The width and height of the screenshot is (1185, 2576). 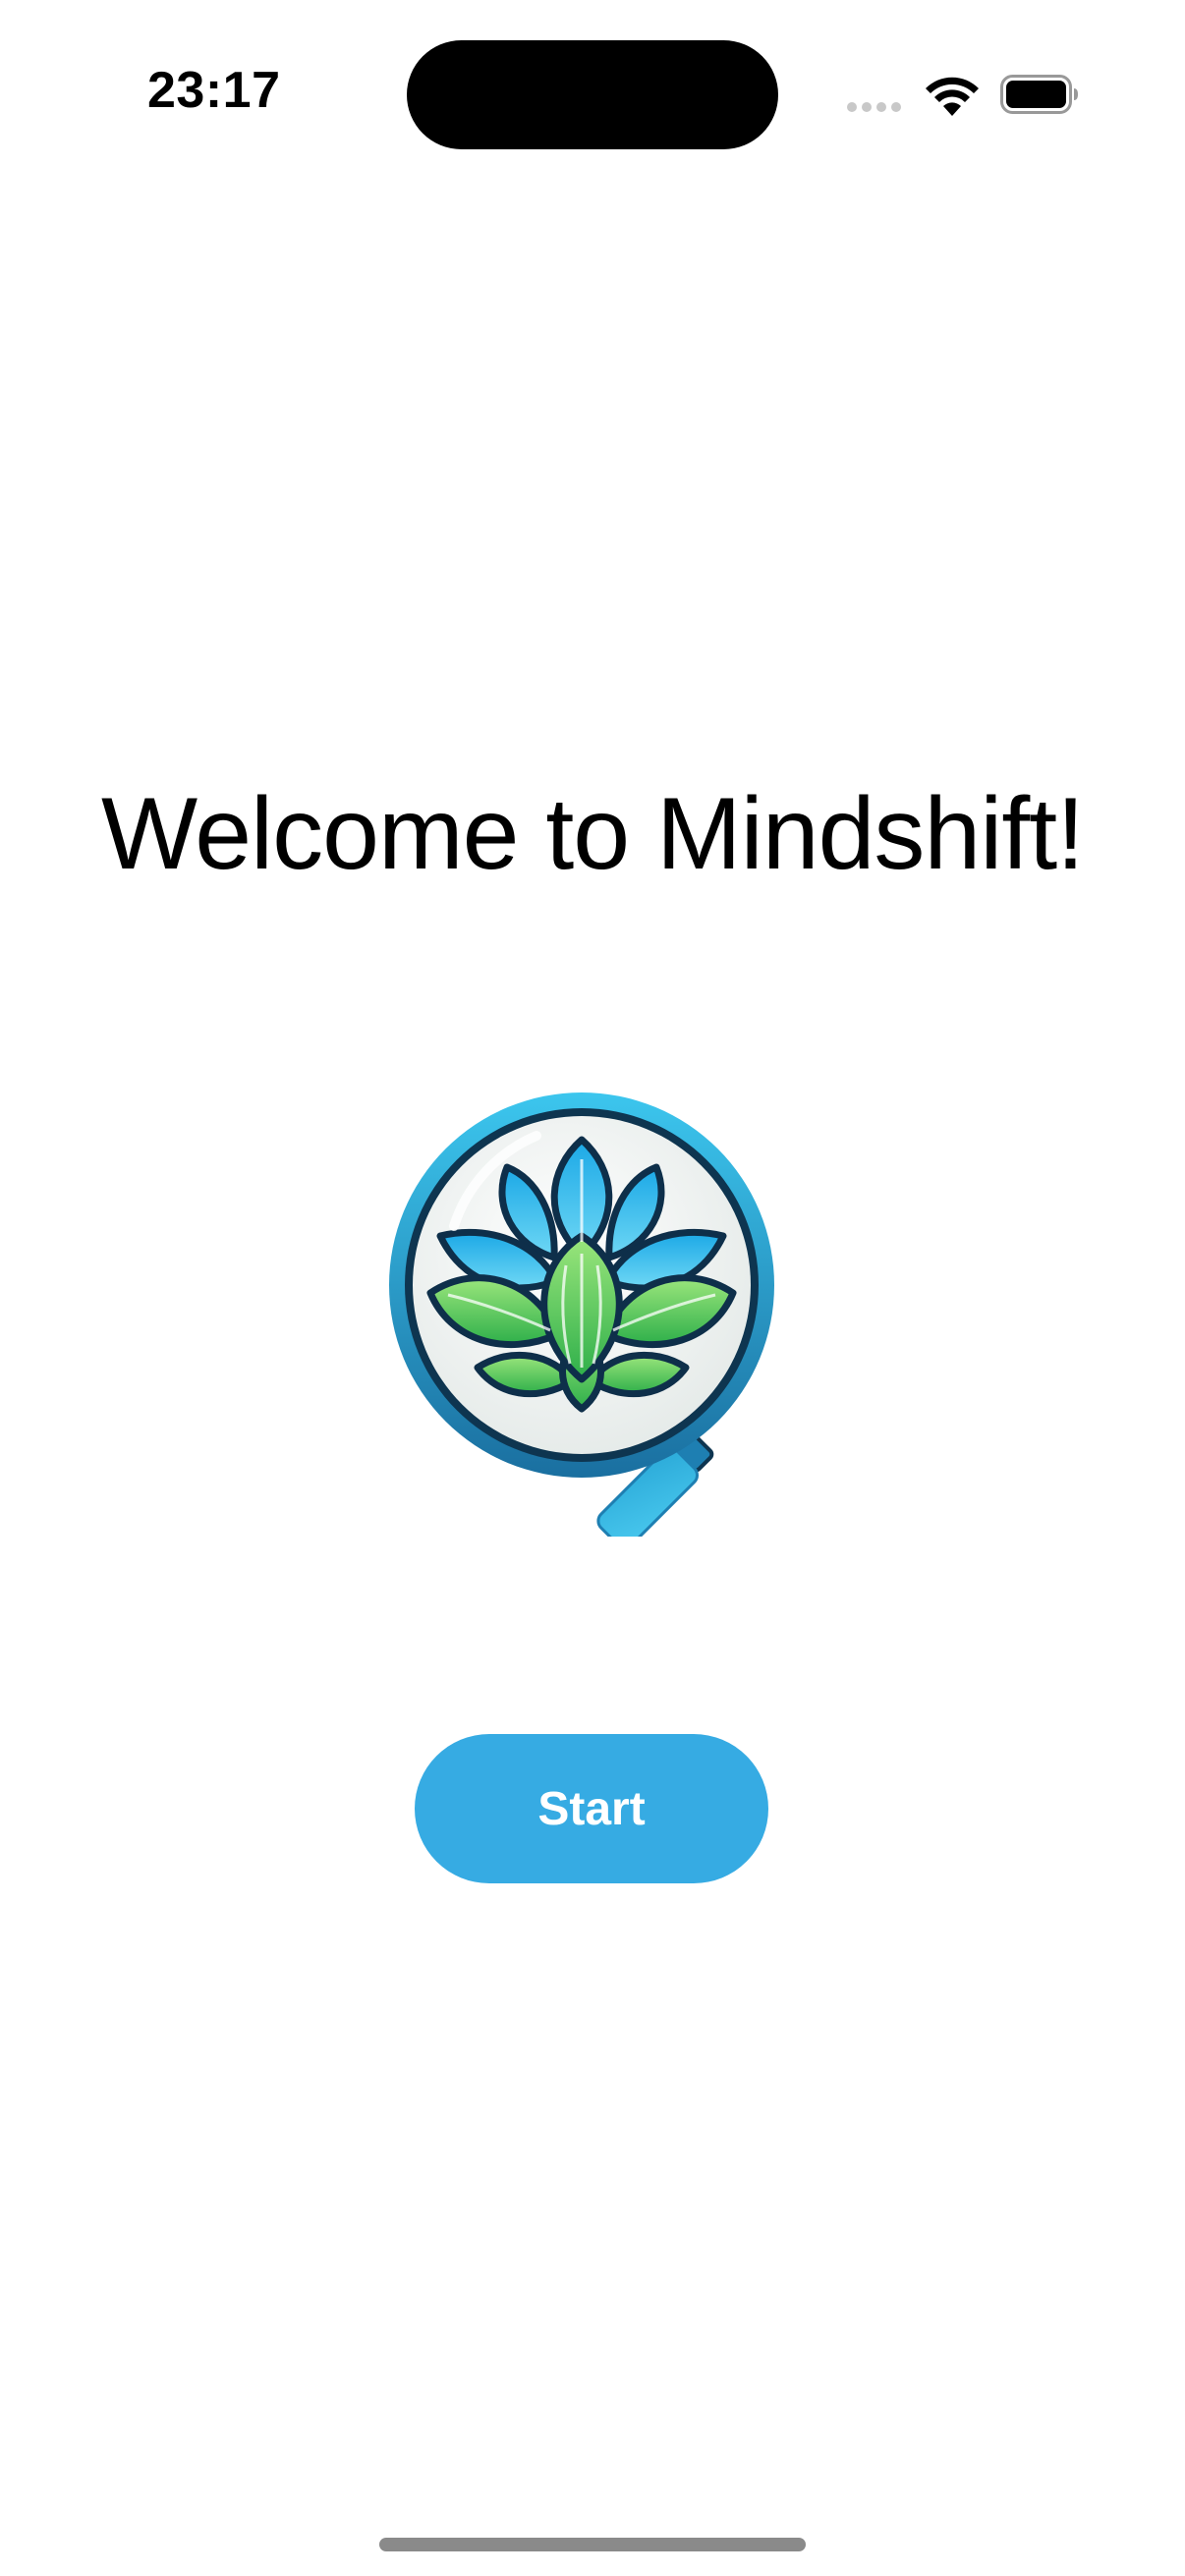 I want to click on status-time: 23:17, so click(x=214, y=90).